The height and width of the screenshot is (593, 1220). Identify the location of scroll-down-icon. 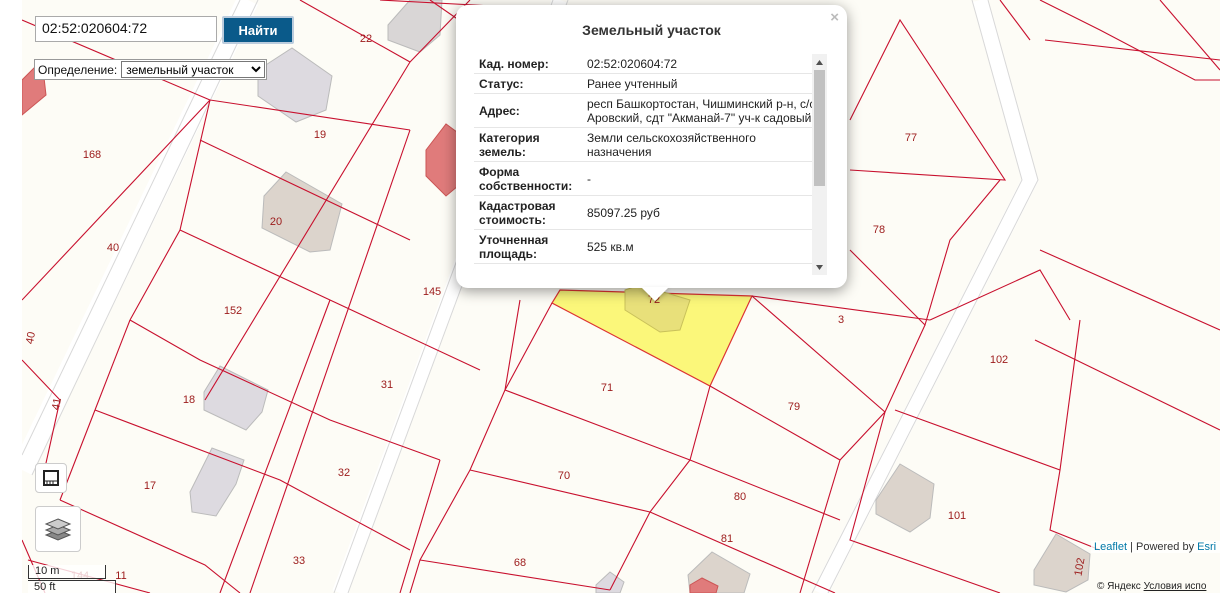
(819, 268).